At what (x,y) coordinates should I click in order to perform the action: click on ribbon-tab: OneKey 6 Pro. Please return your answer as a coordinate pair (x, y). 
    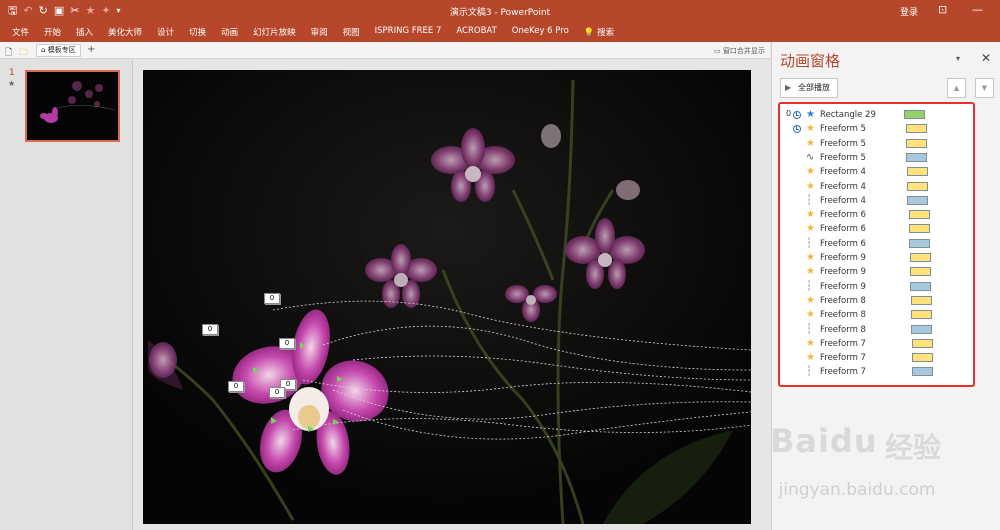
    Looking at the image, I should click on (540, 32).